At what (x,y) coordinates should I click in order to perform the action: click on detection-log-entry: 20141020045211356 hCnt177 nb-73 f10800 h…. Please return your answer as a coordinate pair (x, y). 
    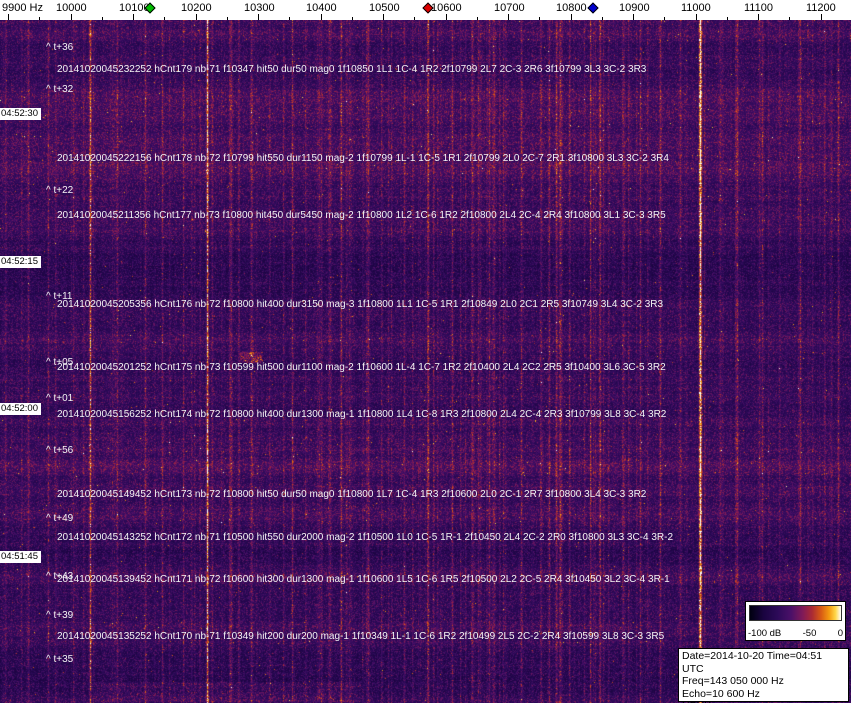
    Looking at the image, I should click on (361, 215).